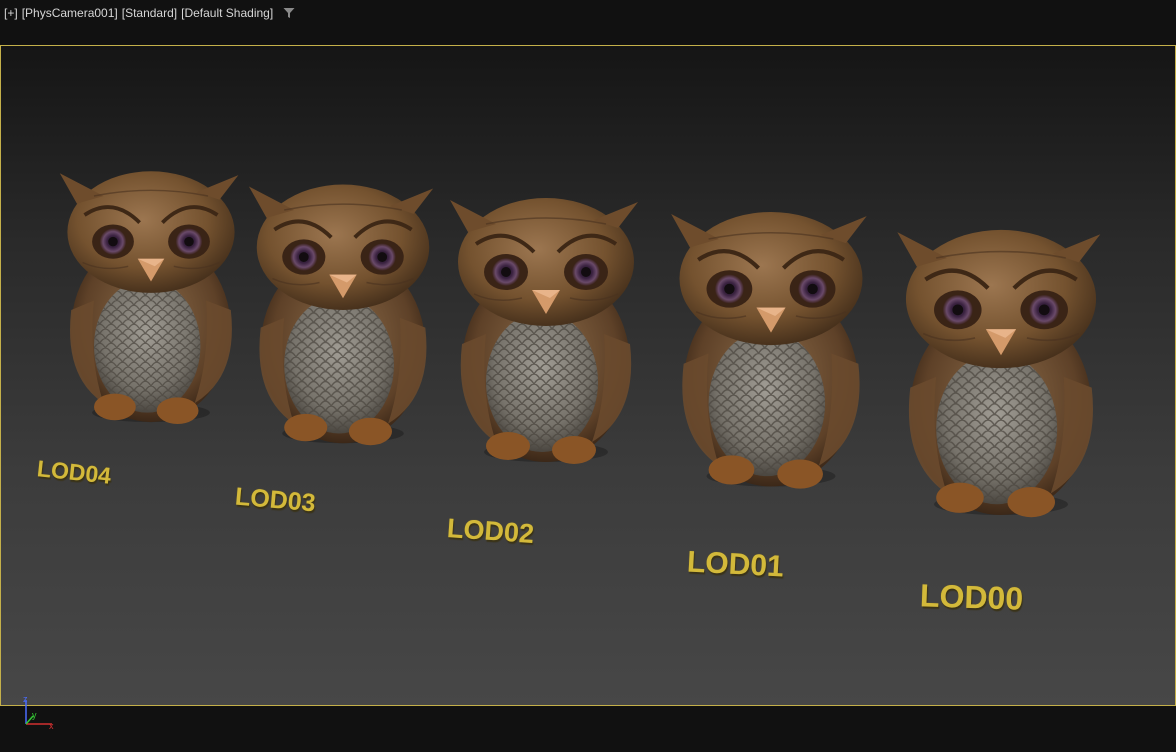 This screenshot has width=1176, height=752. I want to click on owl-model-lod04, so click(149, 297).